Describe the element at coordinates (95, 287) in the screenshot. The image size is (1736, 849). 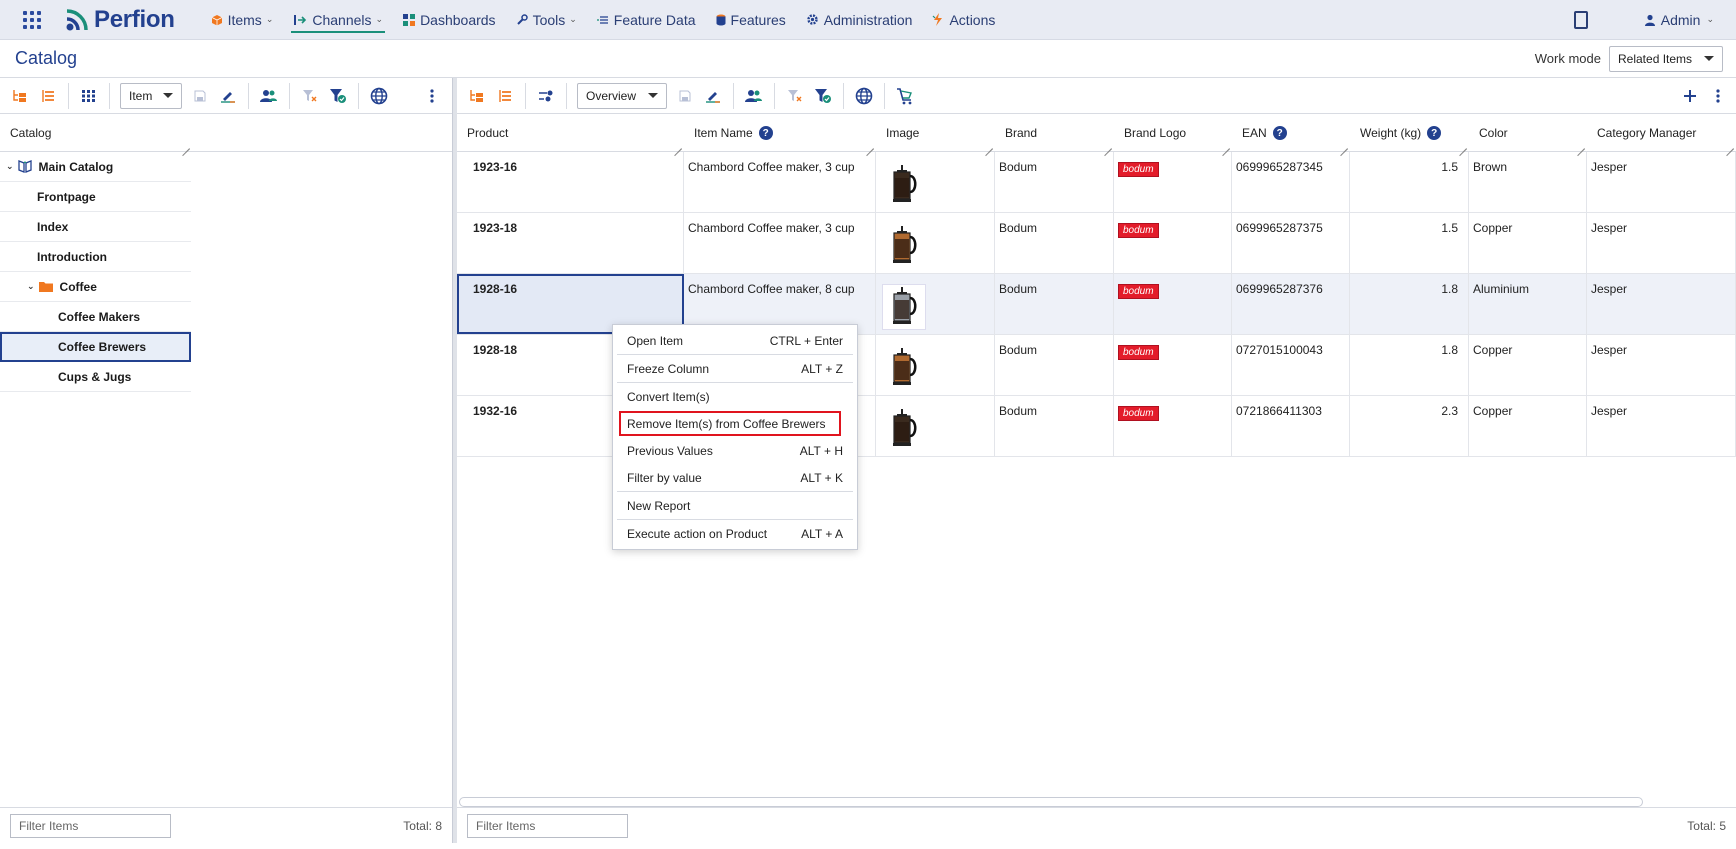
I see `tree-node-coffee: ⌄ Coffee` at that location.